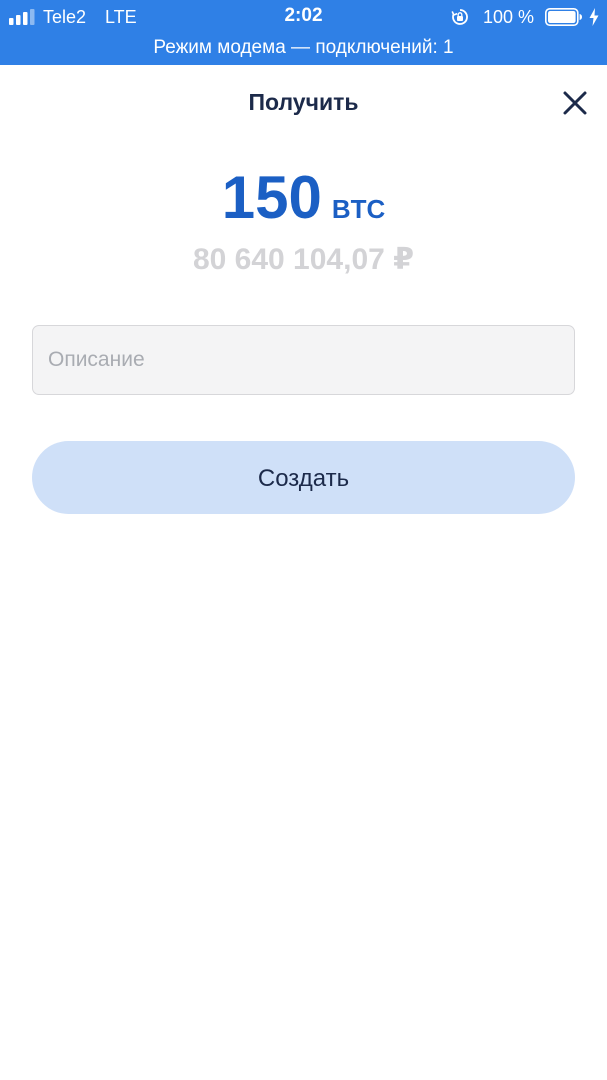 This screenshot has width=607, height=1080. What do you see at coordinates (303, 48) in the screenshot?
I see `hotspot-banner: Режим модема — подключений: 1` at bounding box center [303, 48].